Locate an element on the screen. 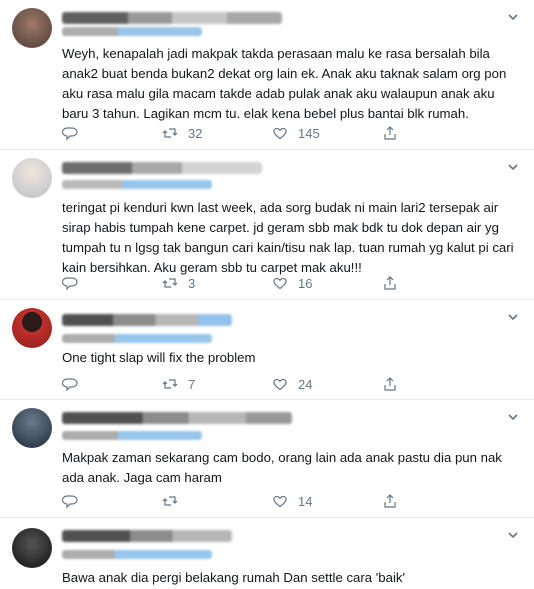 This screenshot has height=589, width=534. retweet-button is located at coordinates (175, 501).